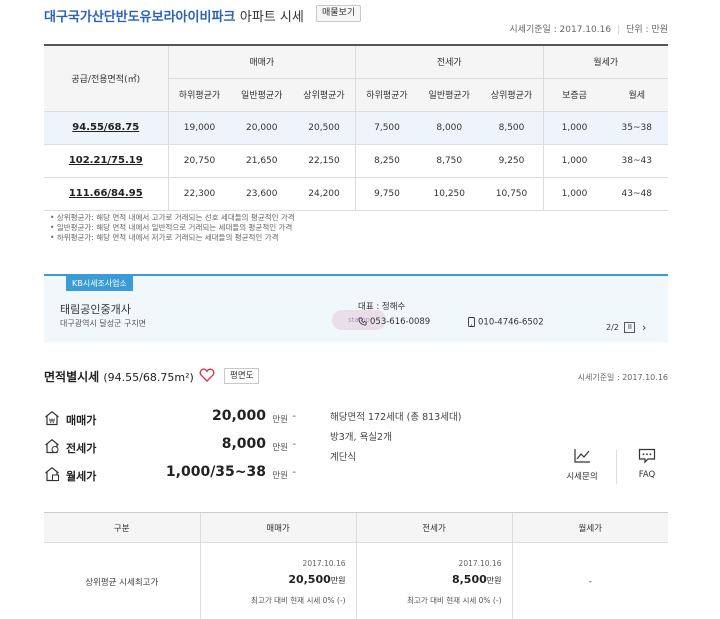 The image size is (720, 619). I want to click on sale-high-date: 2017.10.16, so click(324, 563).